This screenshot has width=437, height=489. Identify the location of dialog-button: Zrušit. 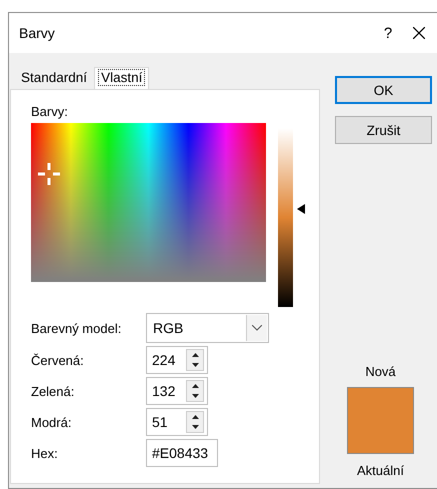
(383, 130).